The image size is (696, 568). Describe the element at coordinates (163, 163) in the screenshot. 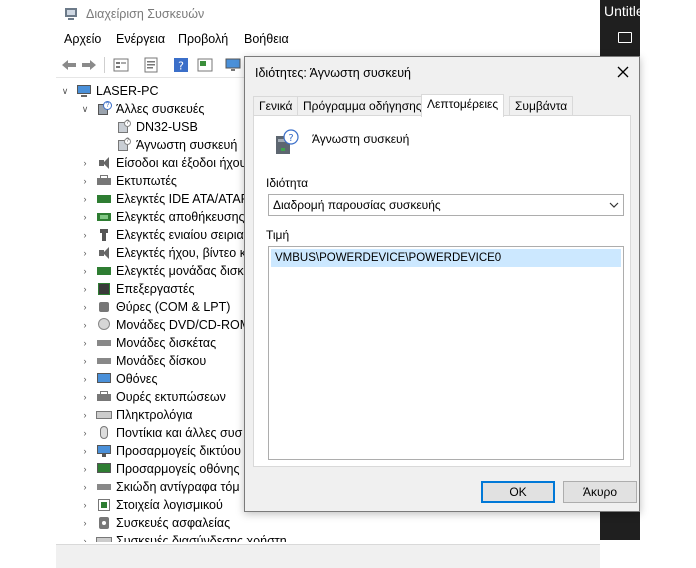

I see `tree-item-audio-io: › Είσοδοι και έξοδοι ήχου` at that location.